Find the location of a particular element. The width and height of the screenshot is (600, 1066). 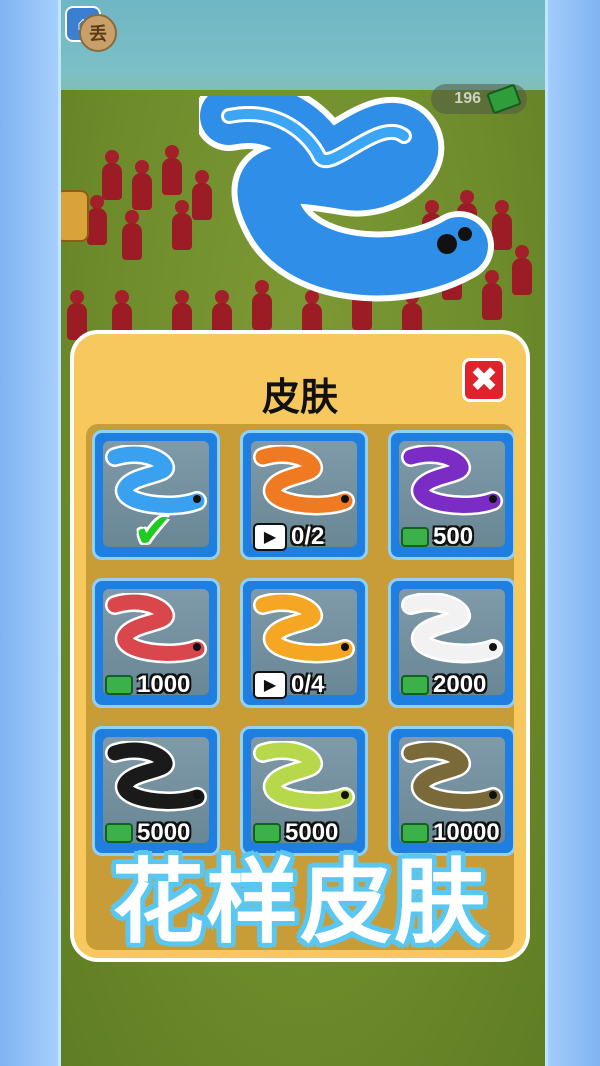

skin-card: 2000 is located at coordinates (451, 643).